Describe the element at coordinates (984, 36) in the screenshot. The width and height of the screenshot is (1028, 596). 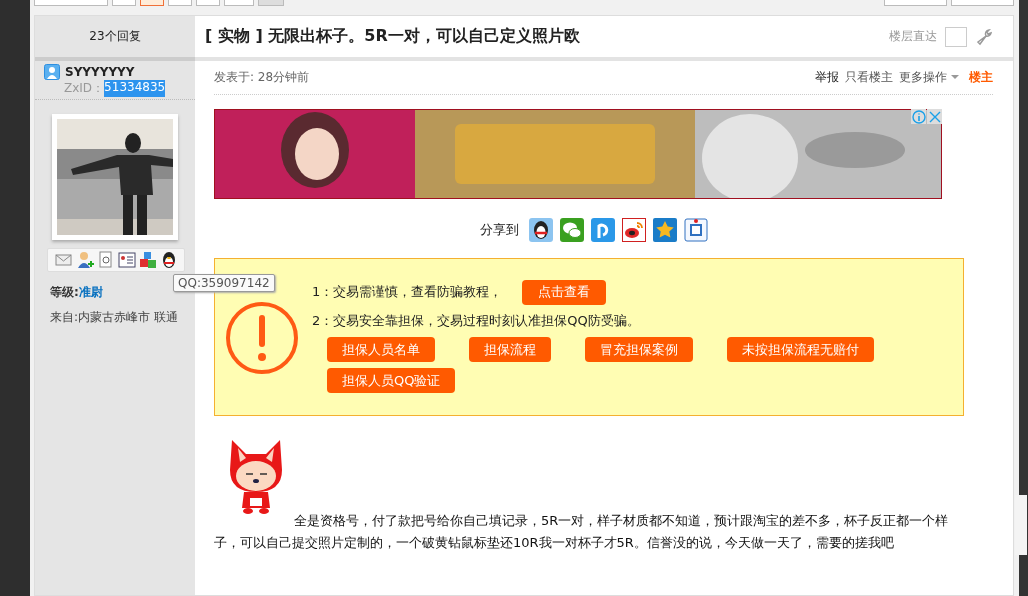
I see `wrench-icon` at that location.